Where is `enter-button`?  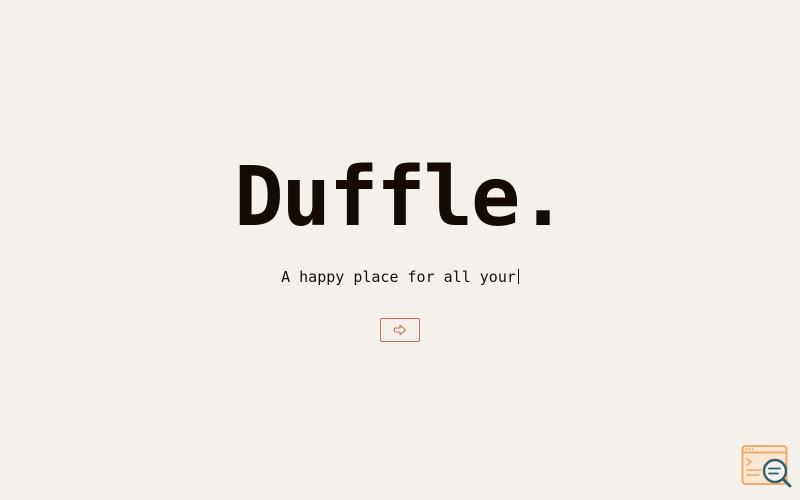 enter-button is located at coordinates (400, 330).